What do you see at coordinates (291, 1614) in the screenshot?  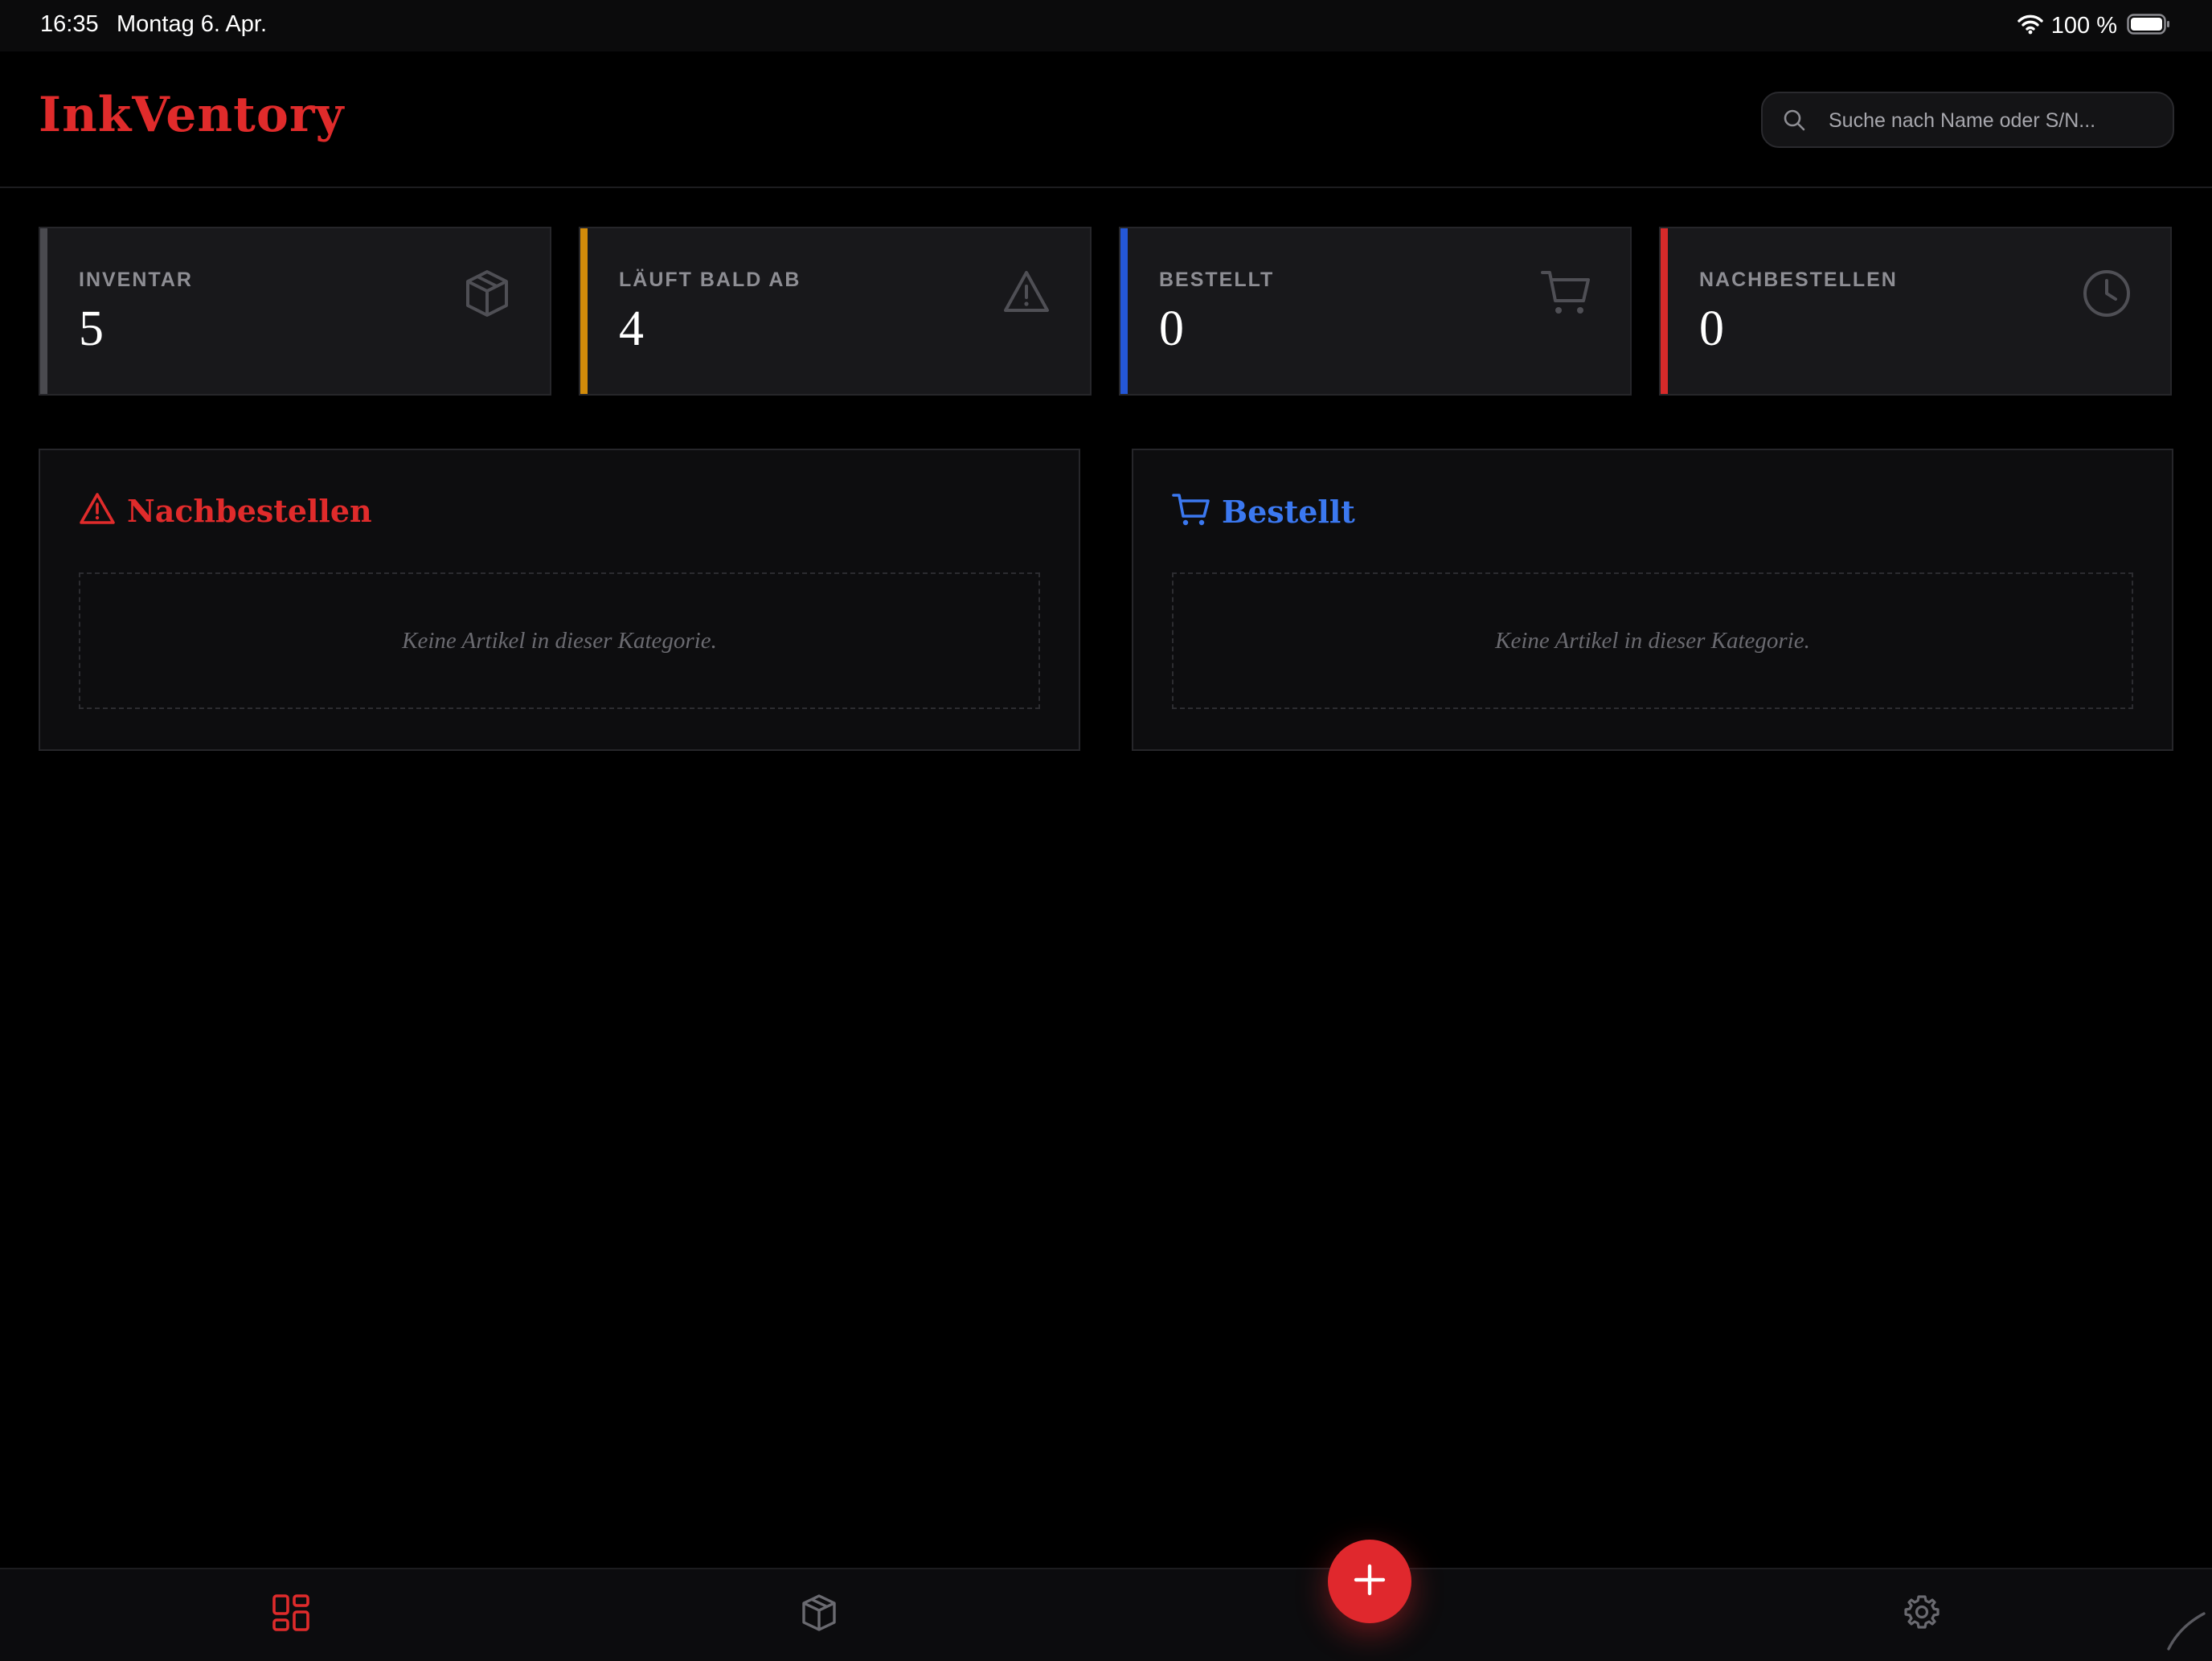 I see `dashboard-icon` at bounding box center [291, 1614].